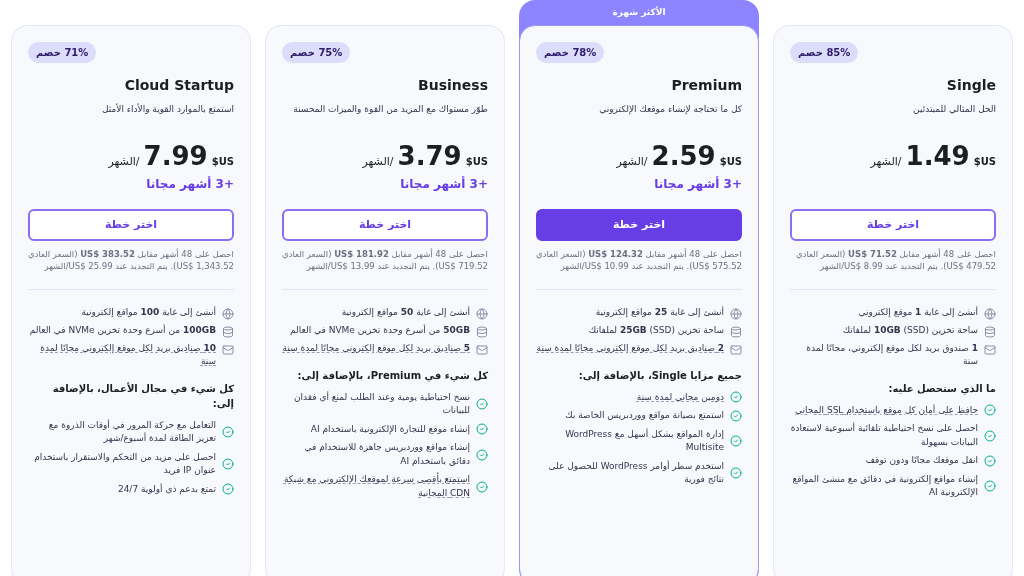  What do you see at coordinates (644, 441) in the screenshot?
I see `extra-feature-text: إدارة المواقع بشكل أسهل مع WordPress Multisite` at bounding box center [644, 441].